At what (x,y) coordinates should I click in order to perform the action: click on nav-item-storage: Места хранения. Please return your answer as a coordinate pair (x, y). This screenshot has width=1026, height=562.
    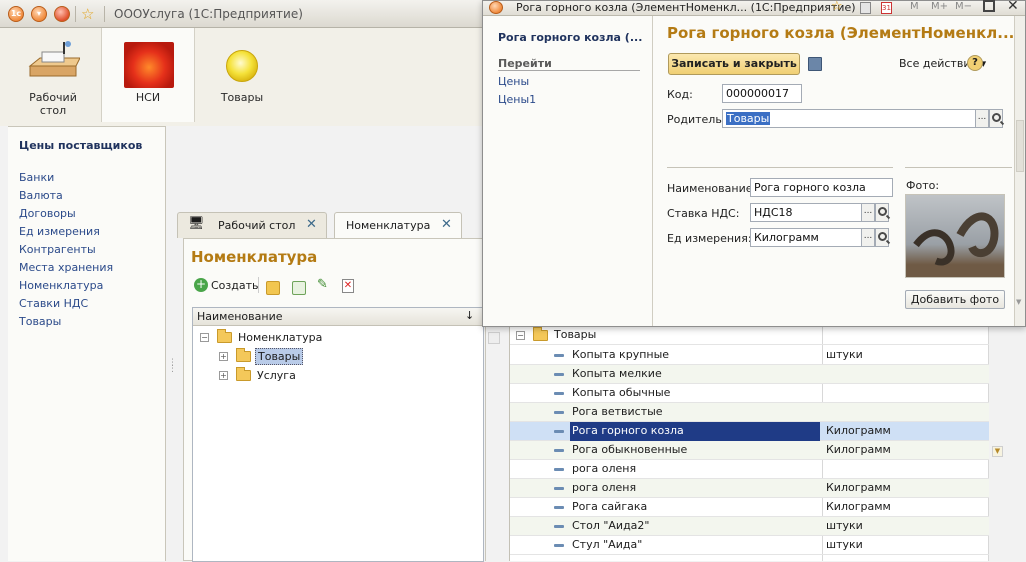
    Looking at the image, I should click on (66, 267).